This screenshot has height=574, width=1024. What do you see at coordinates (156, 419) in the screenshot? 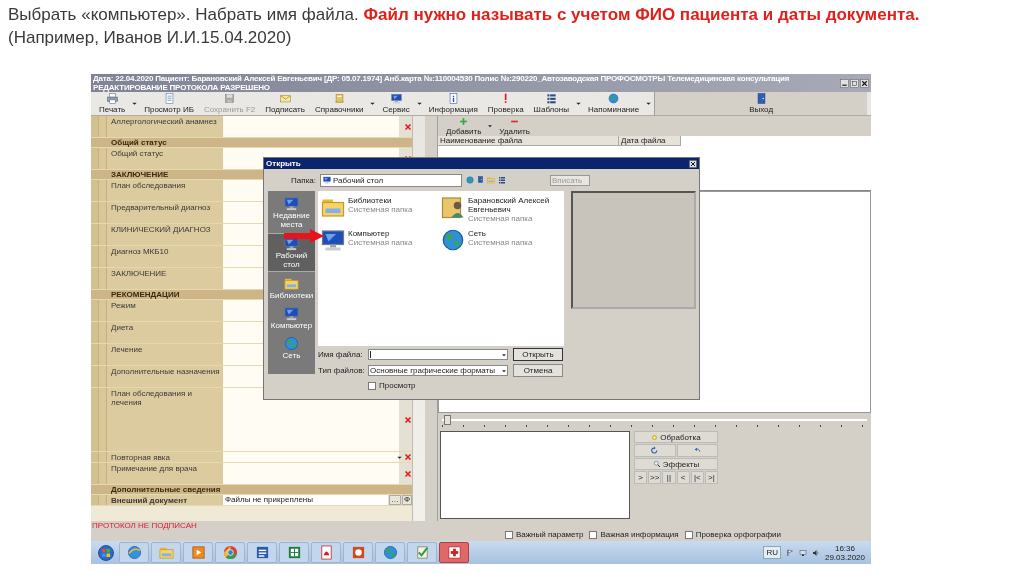
I see `field-label: План обследования и лечения` at bounding box center [156, 419].